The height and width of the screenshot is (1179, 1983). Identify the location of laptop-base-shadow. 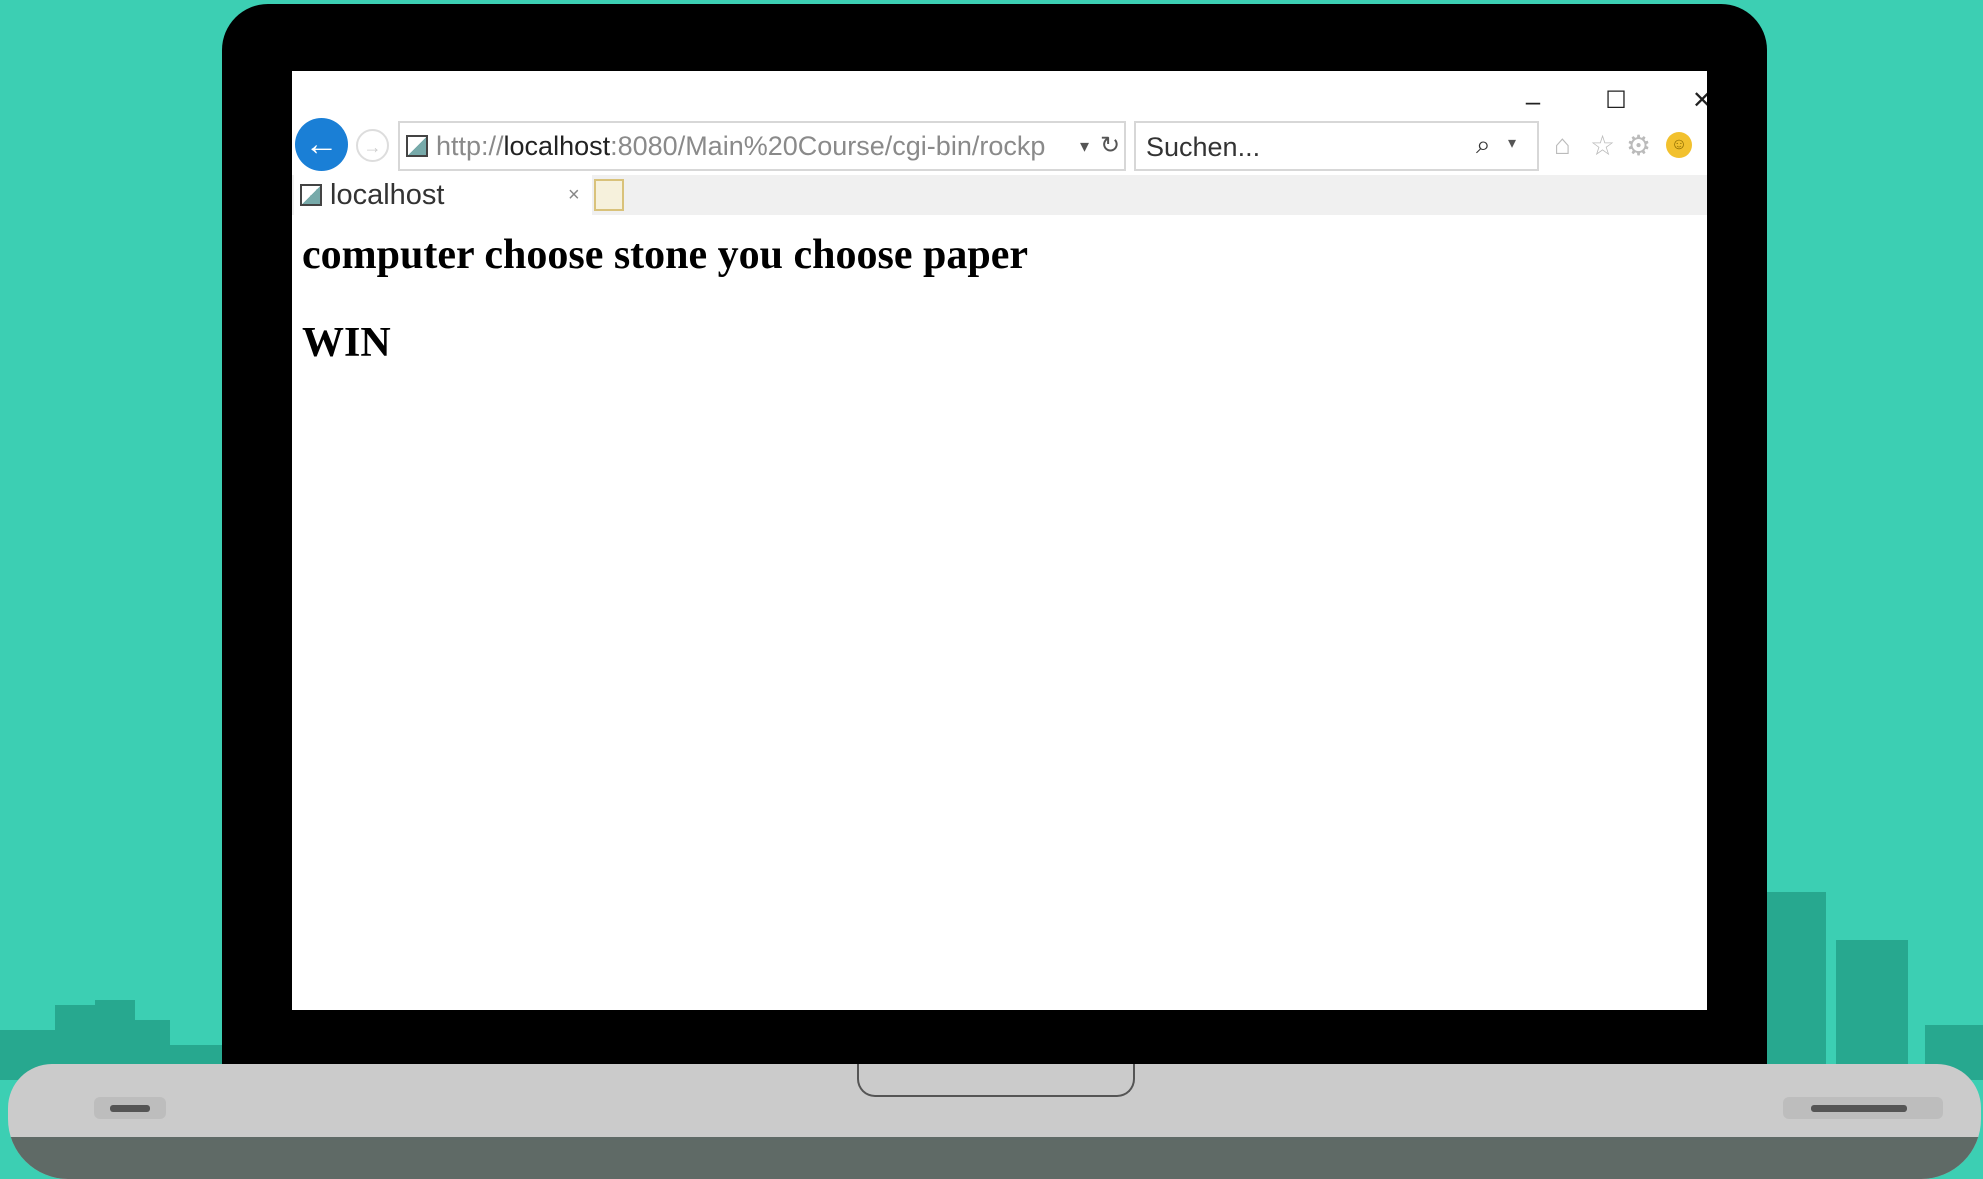
(994, 1158).